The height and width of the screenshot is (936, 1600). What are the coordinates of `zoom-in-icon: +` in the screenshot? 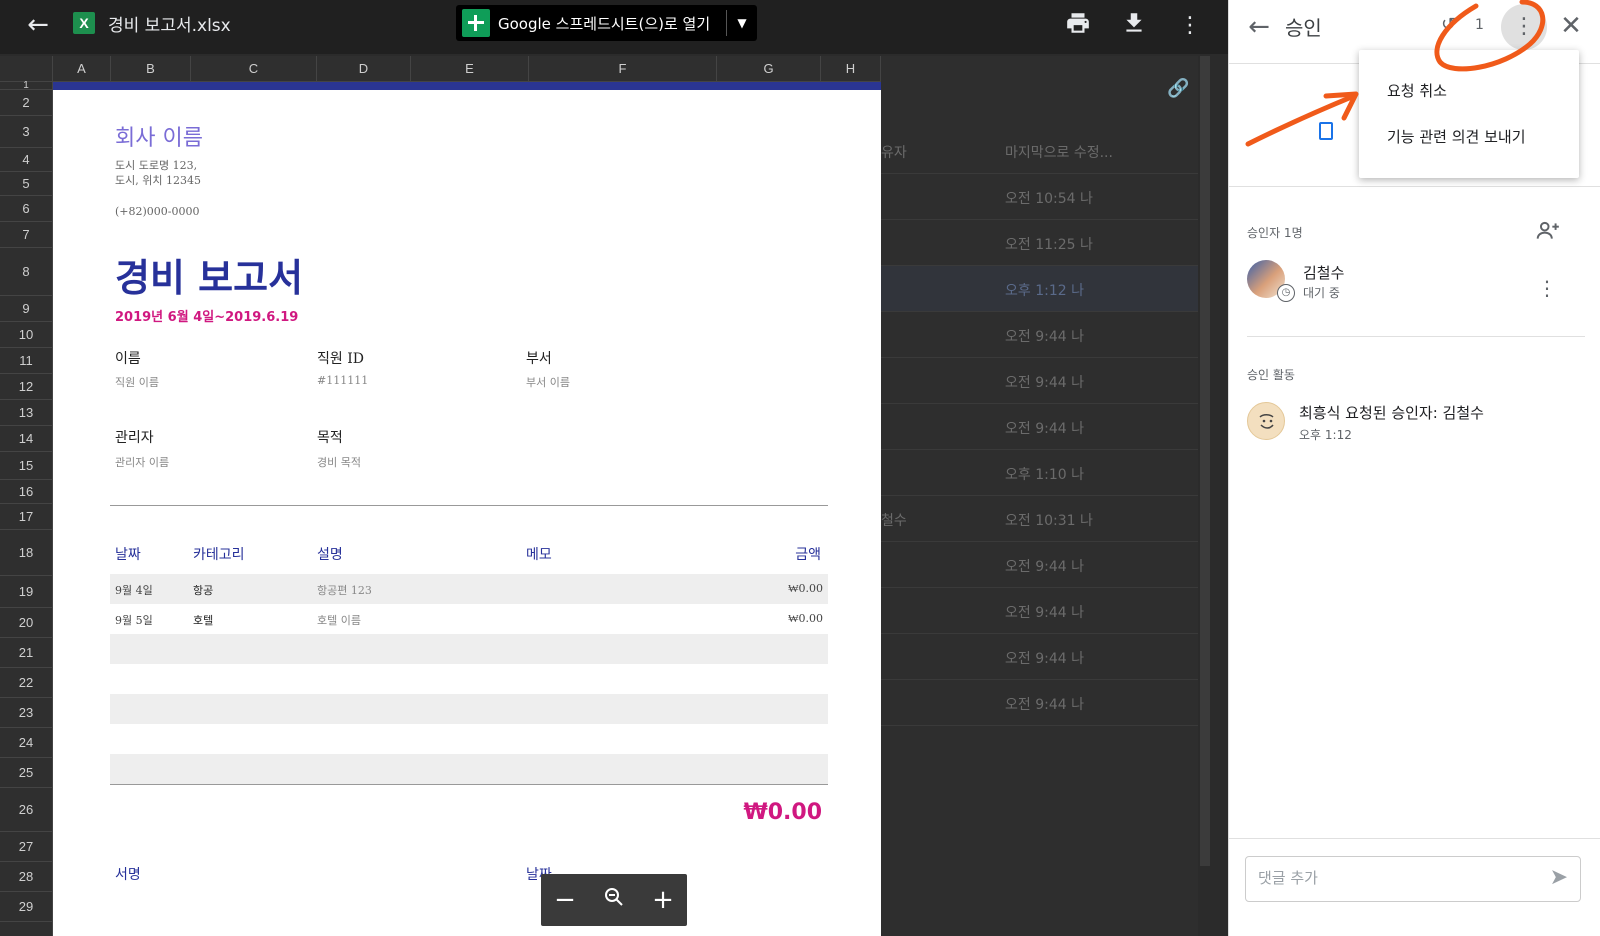 It's located at (663, 900).